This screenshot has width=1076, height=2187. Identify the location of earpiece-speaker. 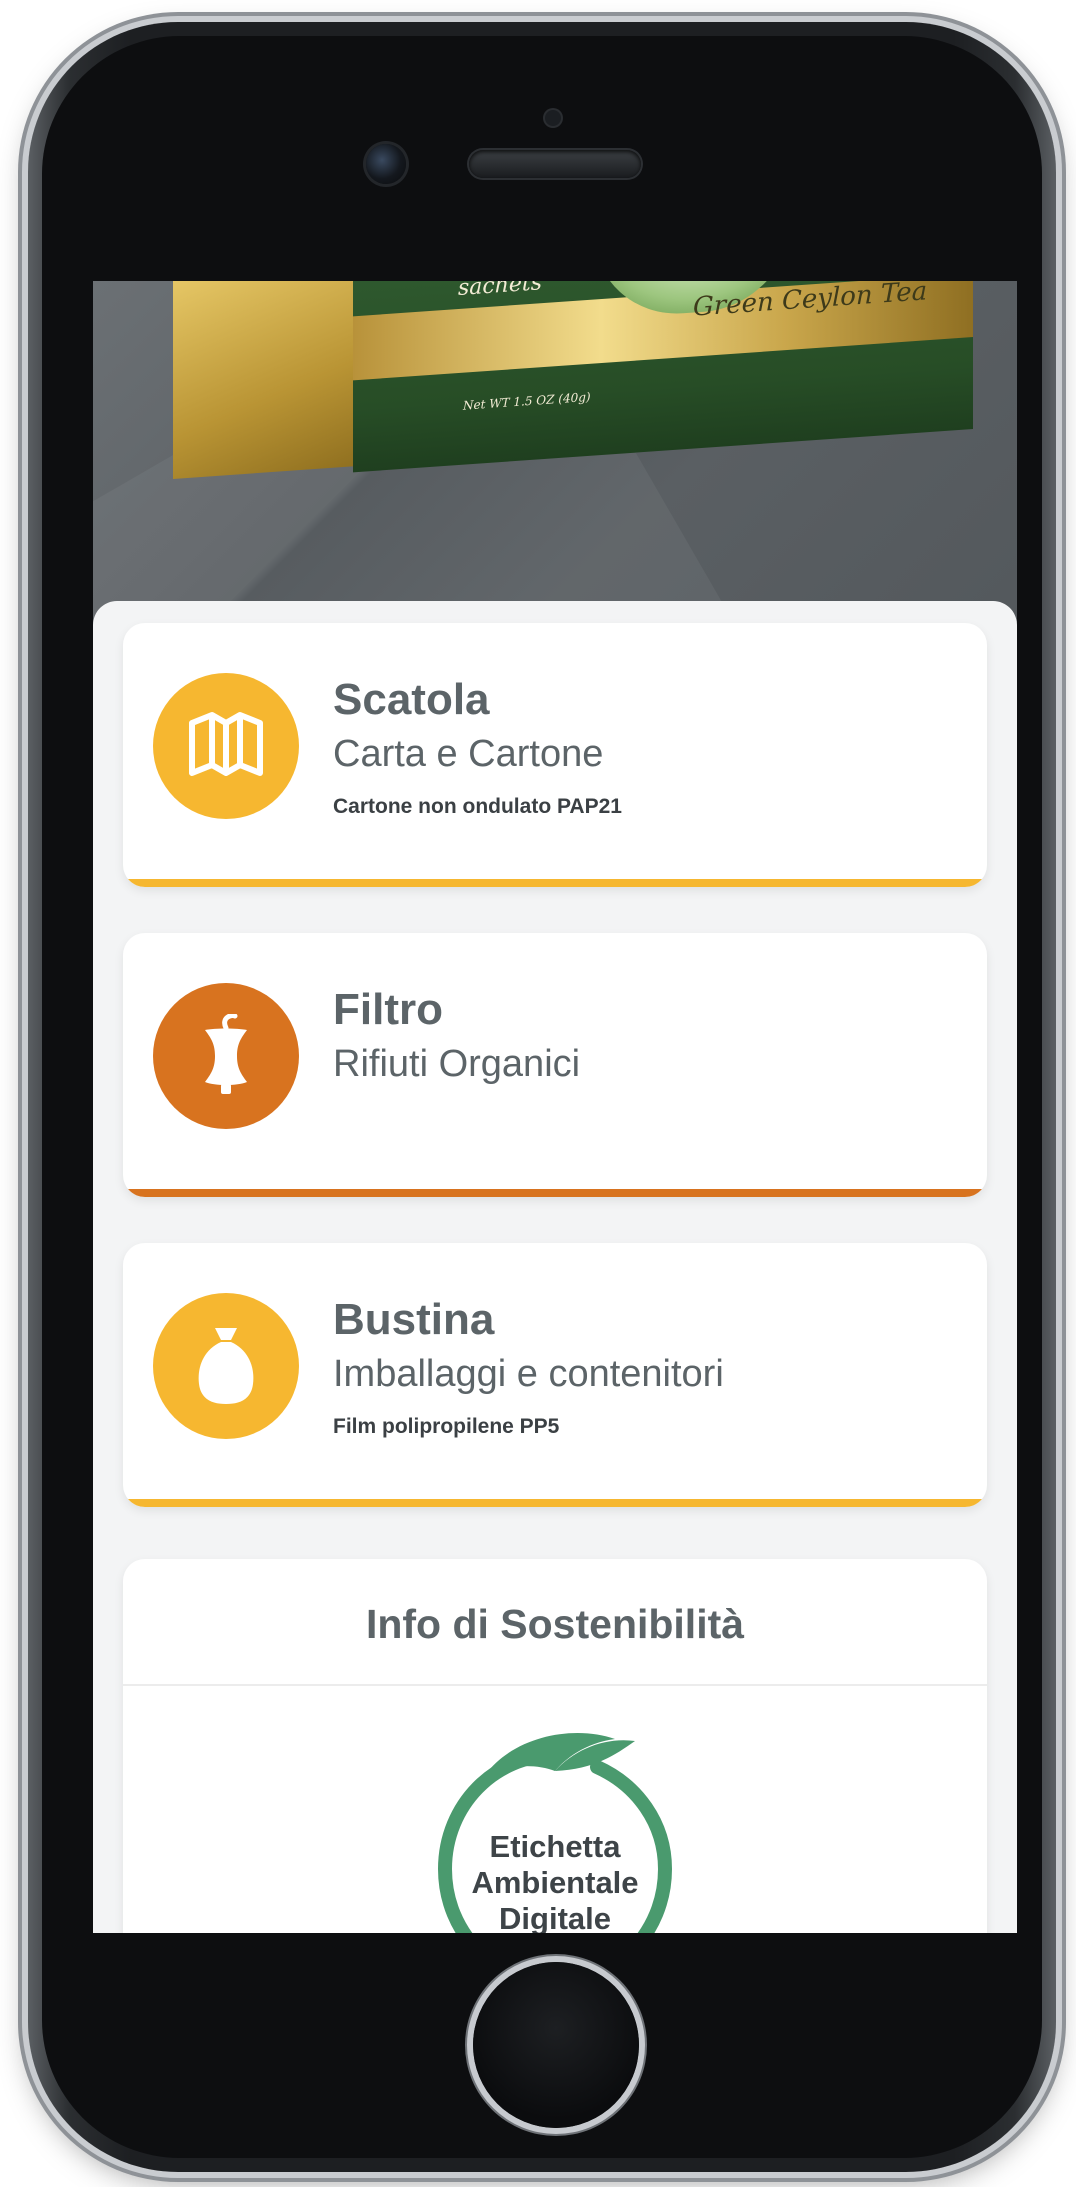
(555, 164).